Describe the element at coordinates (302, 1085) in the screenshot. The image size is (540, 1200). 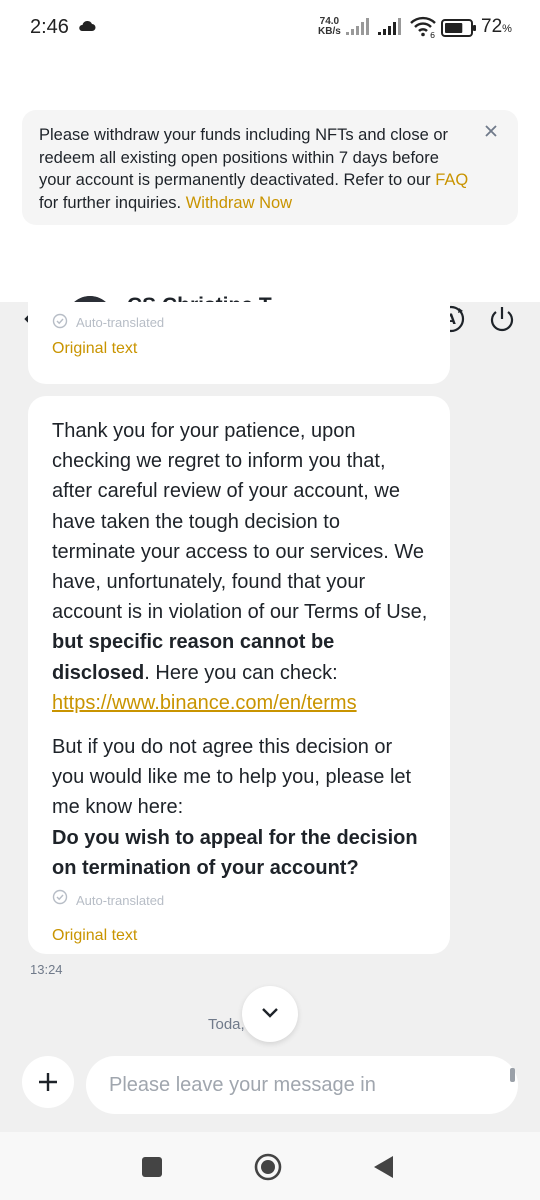
I see `message-input` at that location.